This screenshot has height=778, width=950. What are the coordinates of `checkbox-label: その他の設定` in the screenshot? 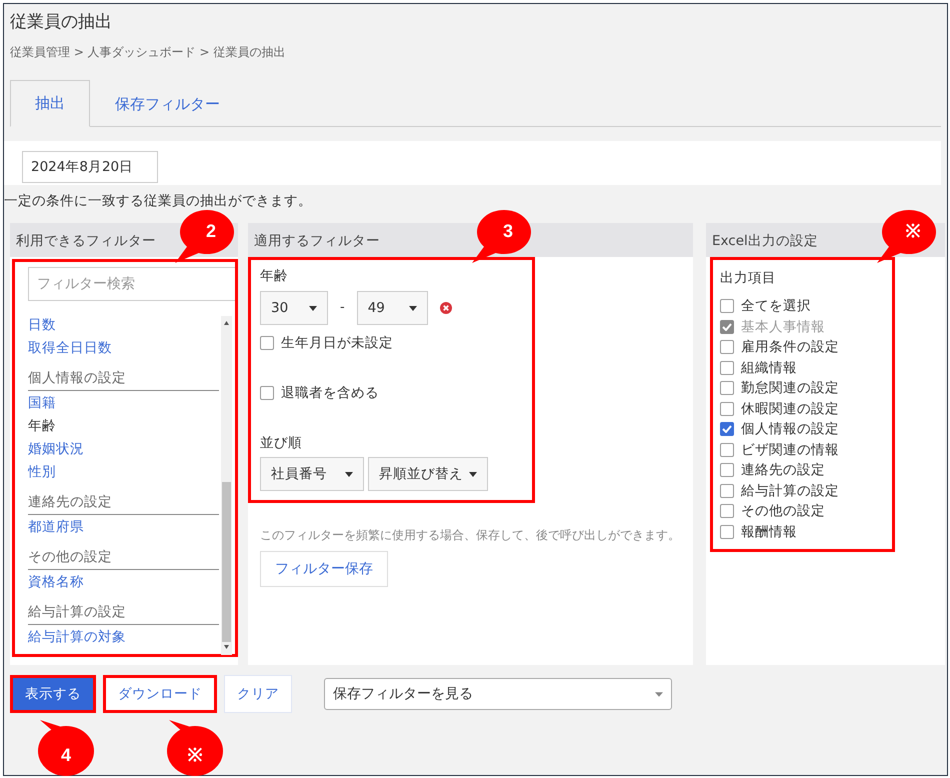 It's located at (783, 511).